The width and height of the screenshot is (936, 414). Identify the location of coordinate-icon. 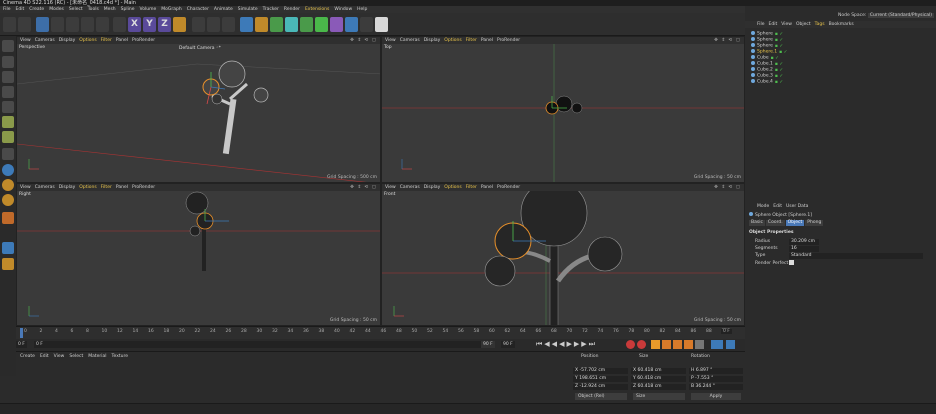
(119, 24).